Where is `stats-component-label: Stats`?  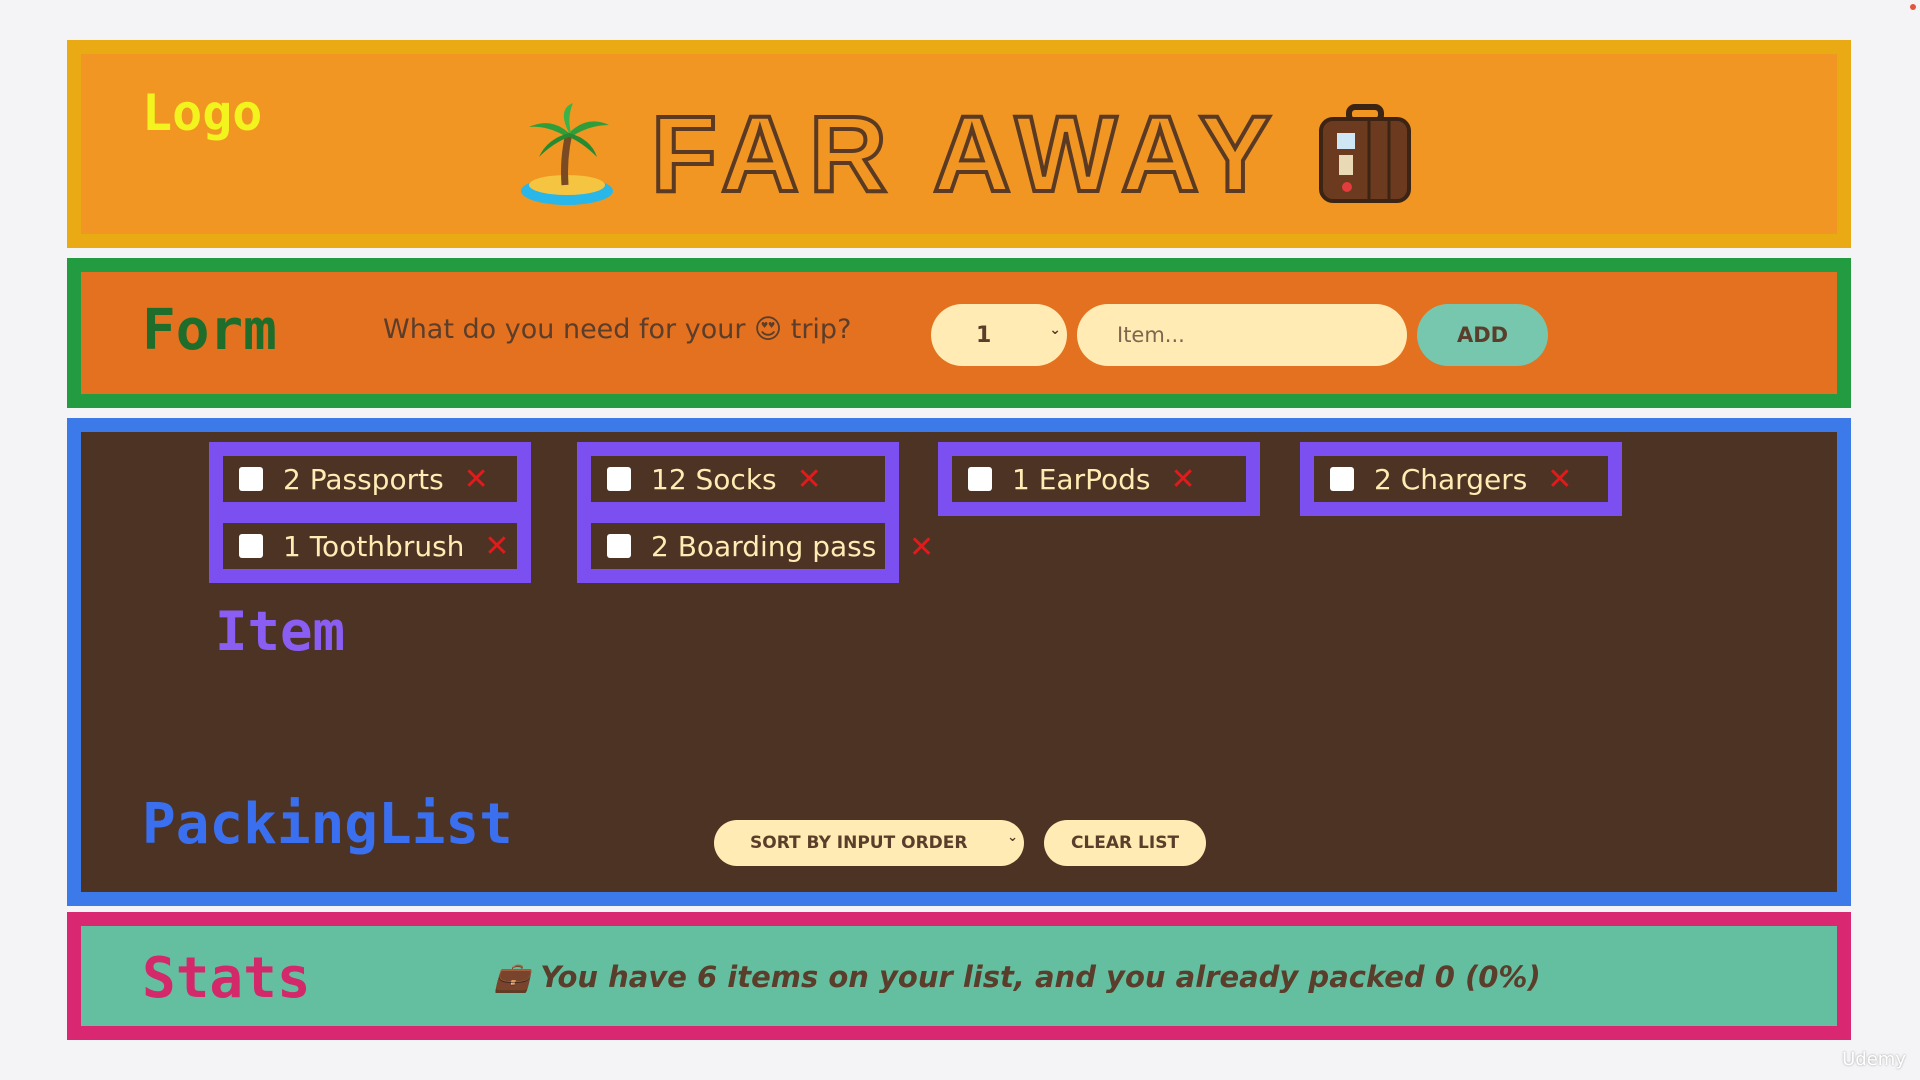
stats-component-label: Stats is located at coordinates (226, 978).